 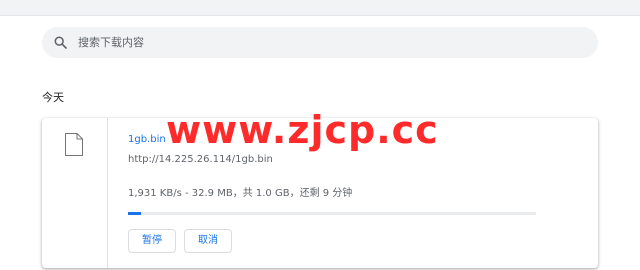 I want to click on search-box, so click(x=320, y=42).